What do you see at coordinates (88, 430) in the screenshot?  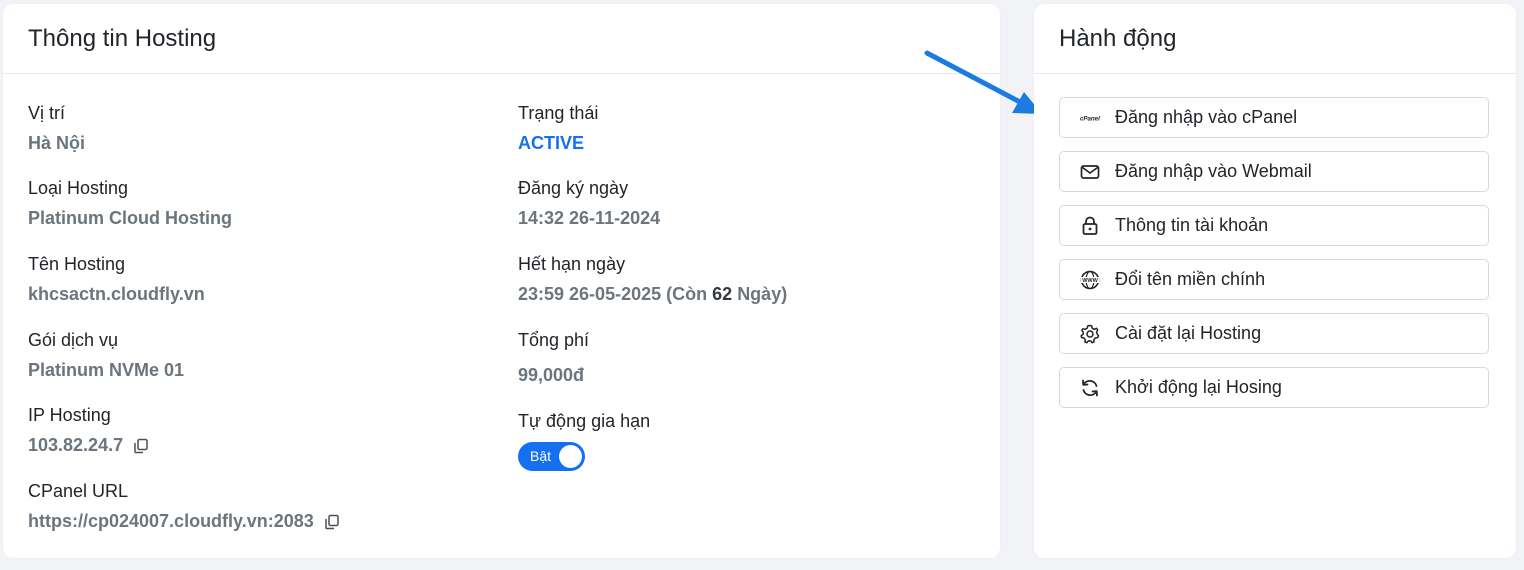 I see `ip-field: IP Hosting 103.82.24.7` at bounding box center [88, 430].